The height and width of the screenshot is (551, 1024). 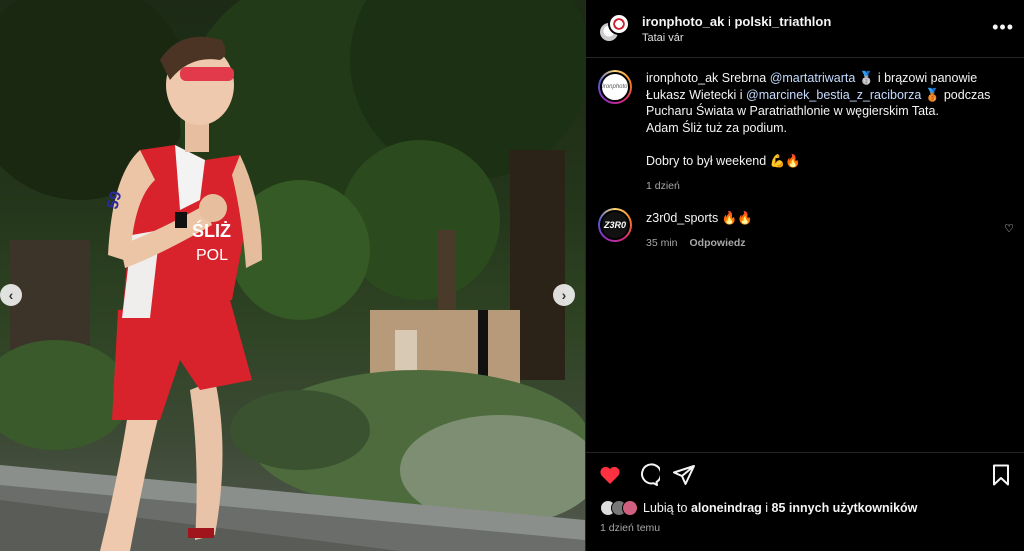 I want to click on authors-separator: i, so click(x=729, y=21).